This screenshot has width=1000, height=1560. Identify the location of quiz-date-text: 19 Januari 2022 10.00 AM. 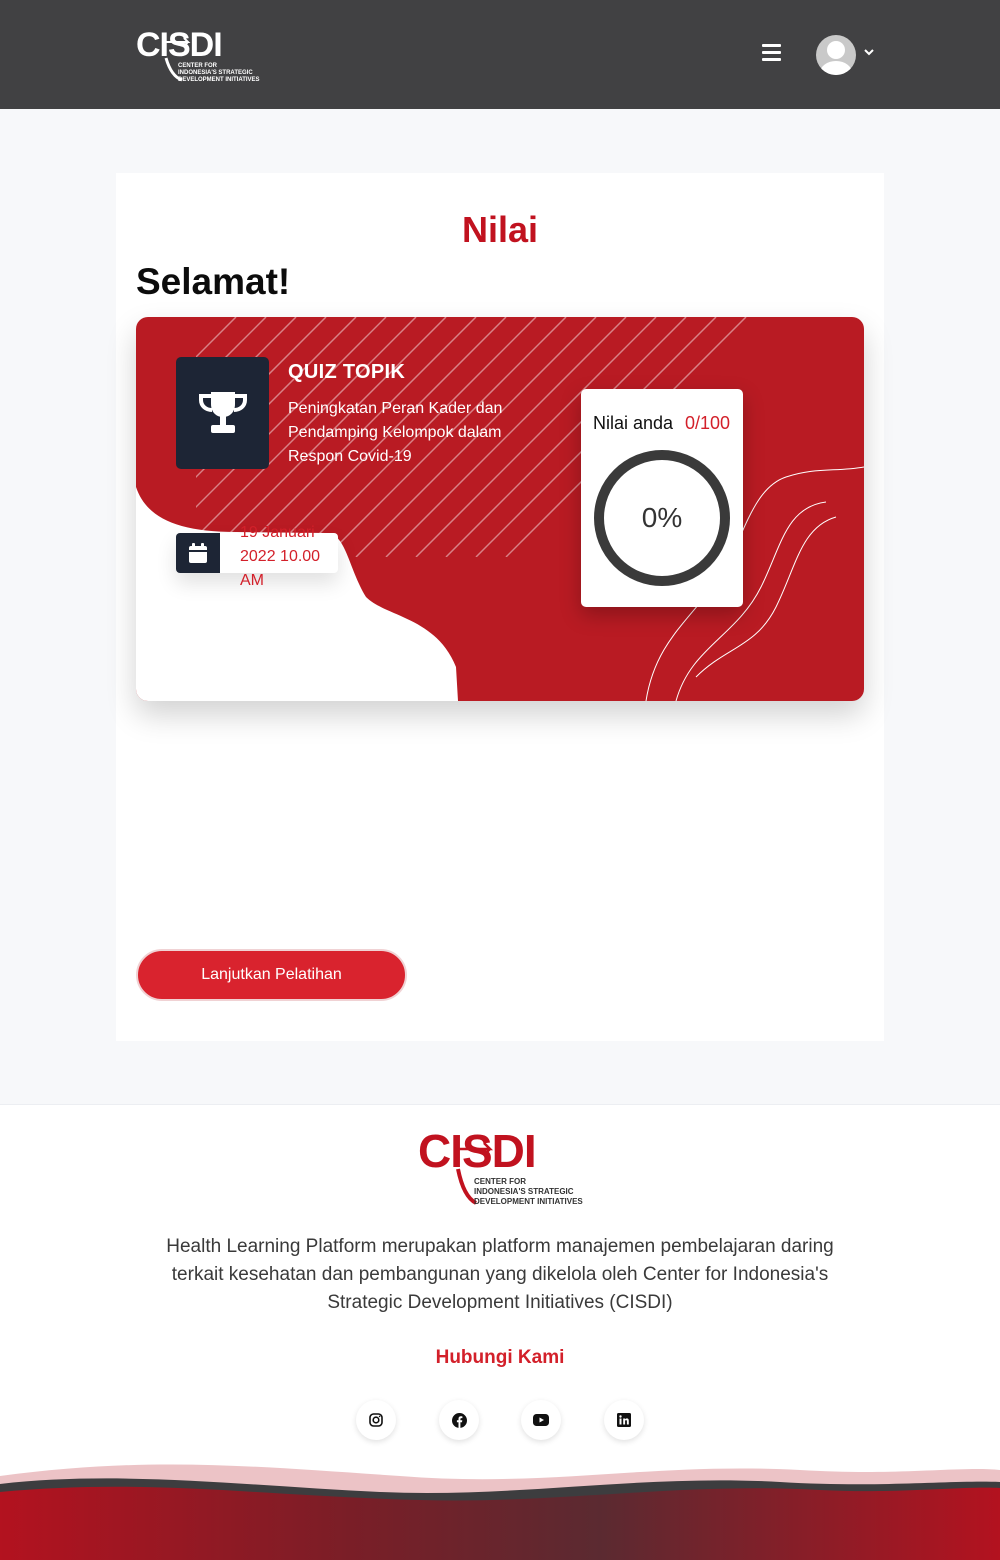
(280, 556).